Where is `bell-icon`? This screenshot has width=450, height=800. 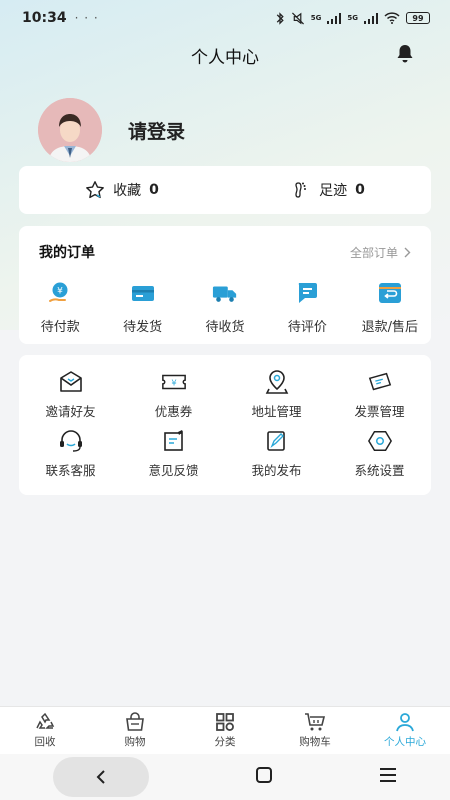
bell-icon is located at coordinates (405, 56).